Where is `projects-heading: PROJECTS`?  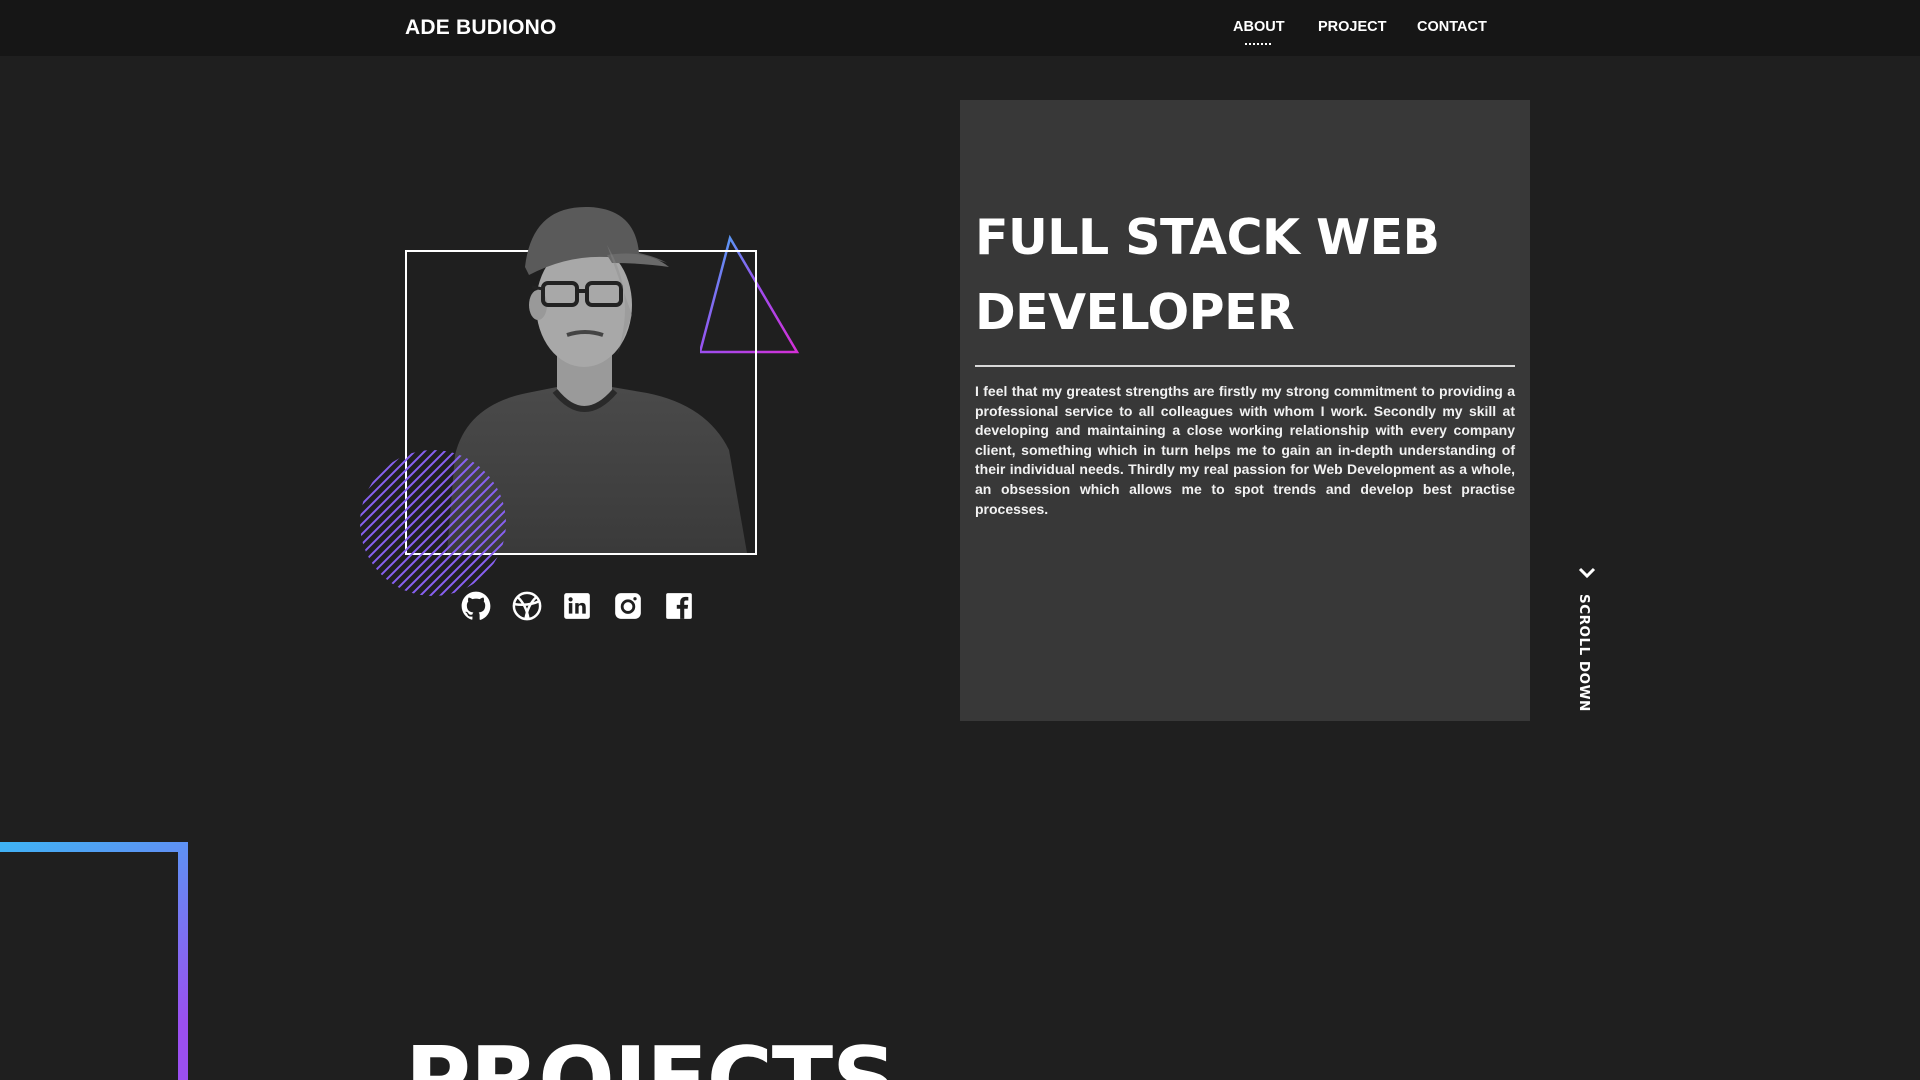 projects-heading: PROJECTS is located at coordinates (651, 1058).